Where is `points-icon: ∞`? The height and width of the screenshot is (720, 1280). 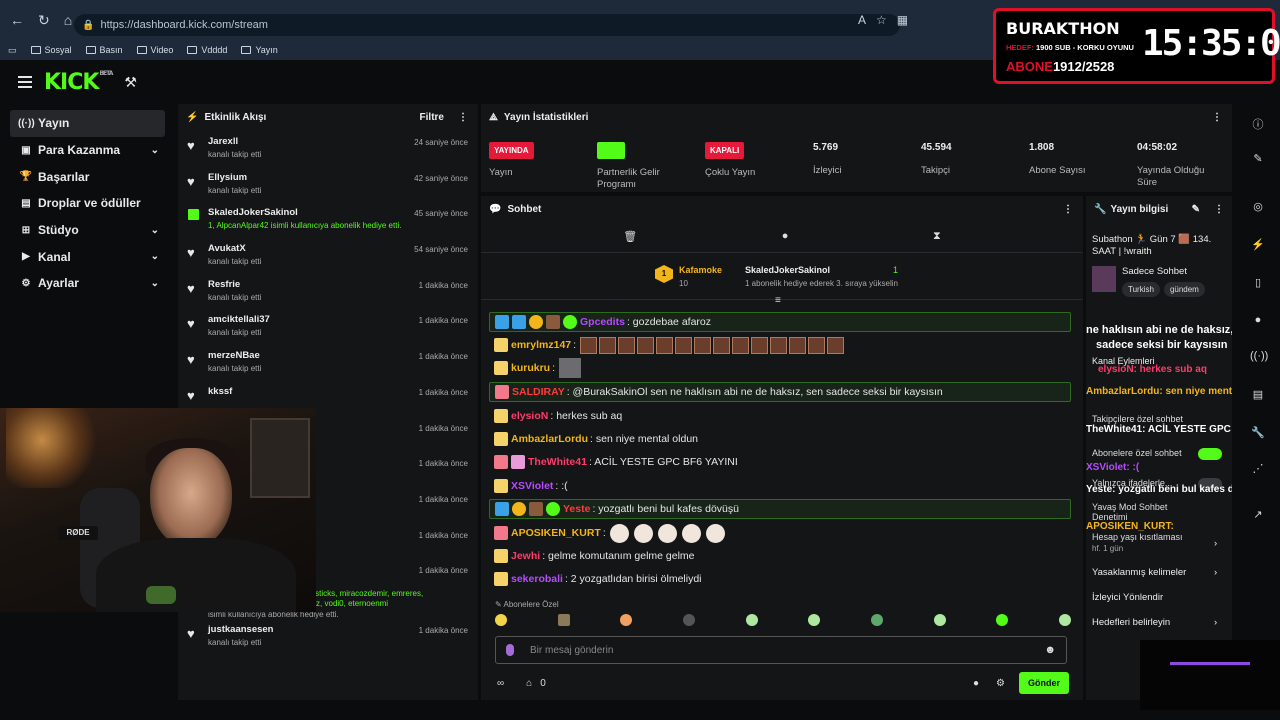
points-icon: ∞ is located at coordinates (500, 683).